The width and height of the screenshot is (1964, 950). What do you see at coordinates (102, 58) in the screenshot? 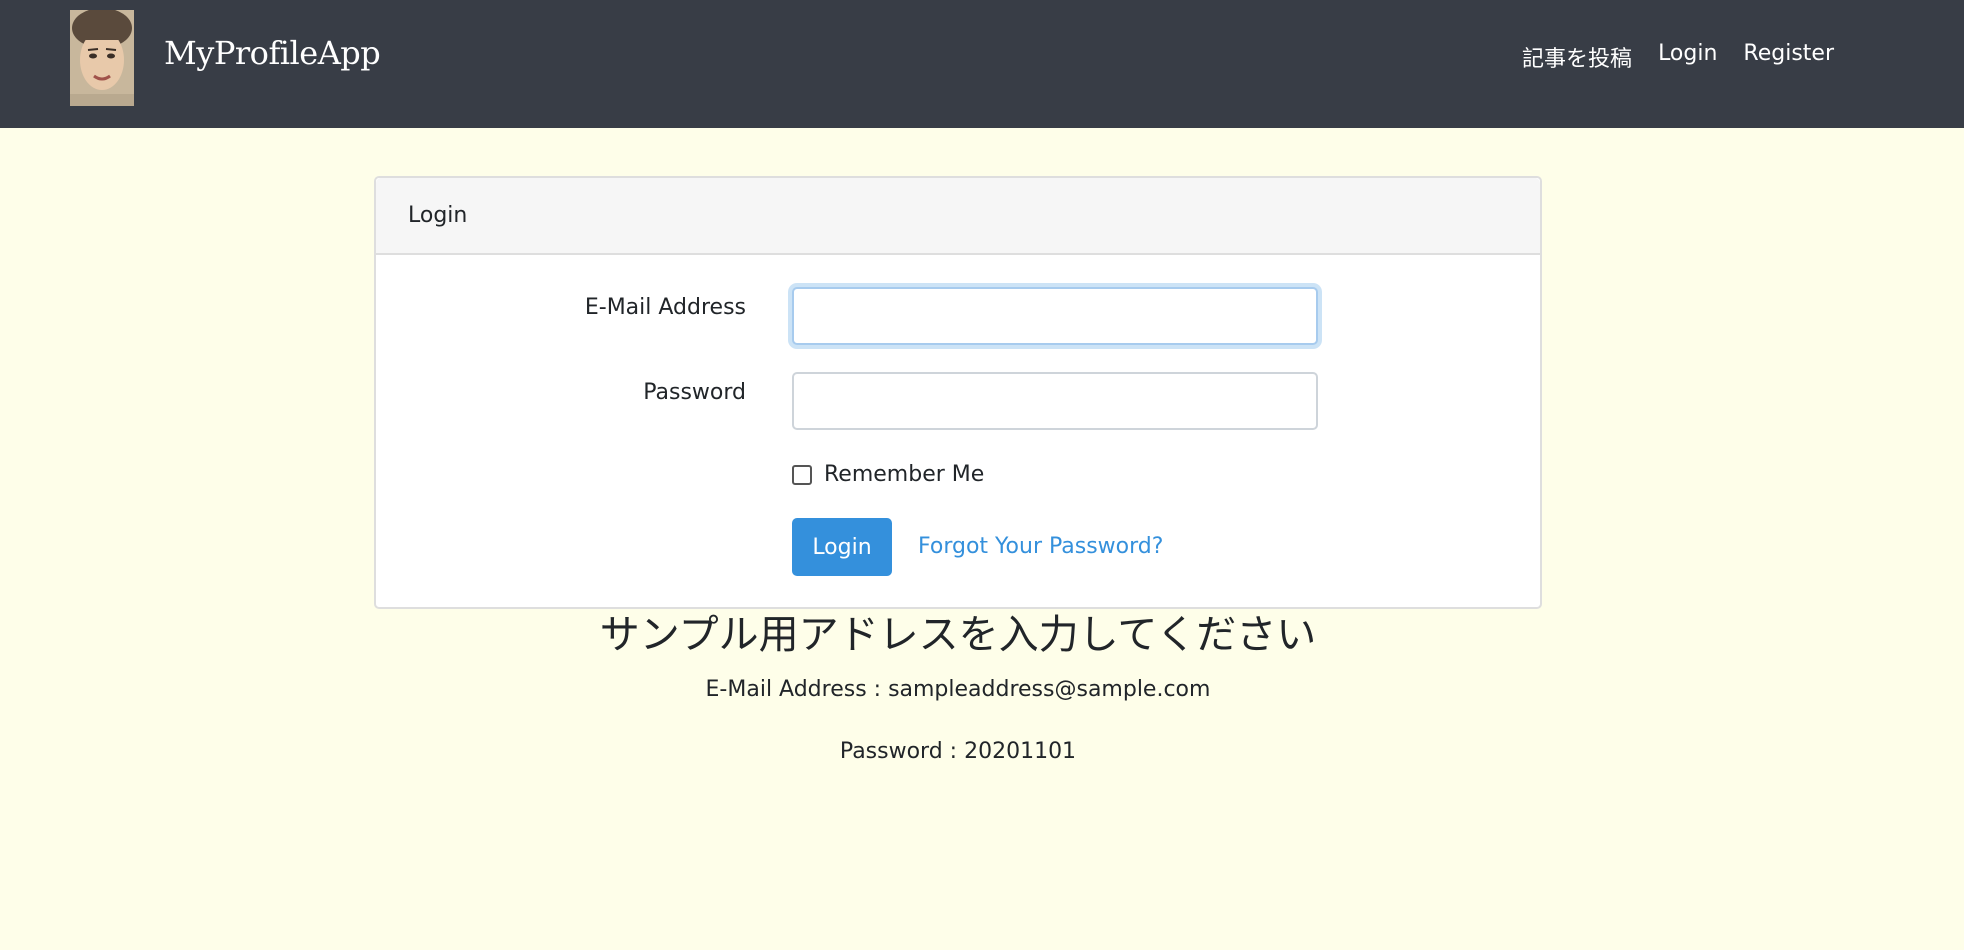
I see `avatar` at bounding box center [102, 58].